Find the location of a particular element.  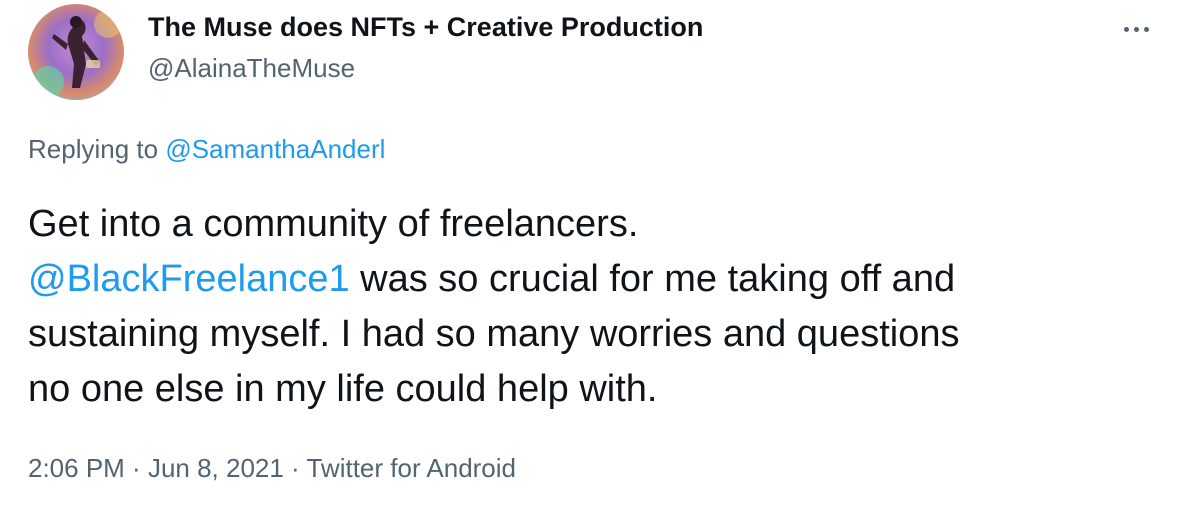

tweet-text-line: no one else in my life could help with. is located at coordinates (343, 389).